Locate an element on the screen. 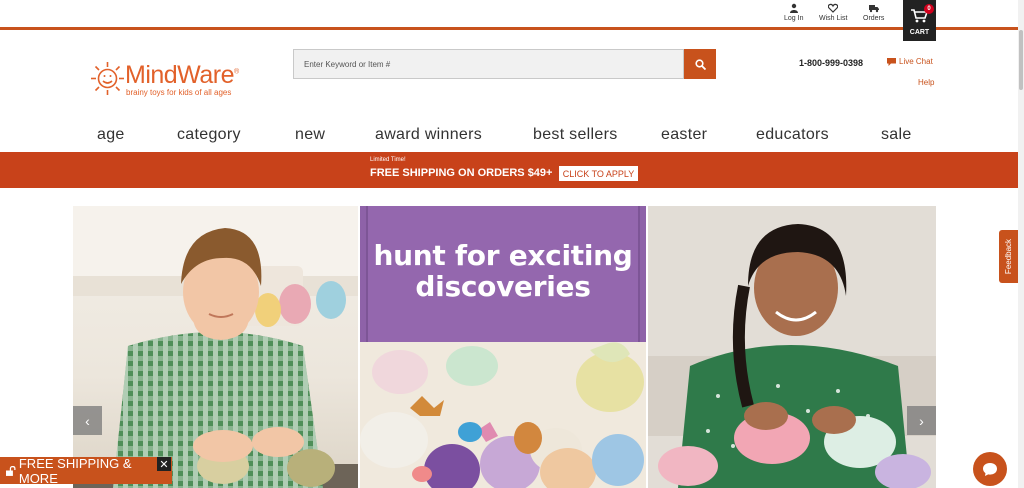  search-input is located at coordinates (488, 64).